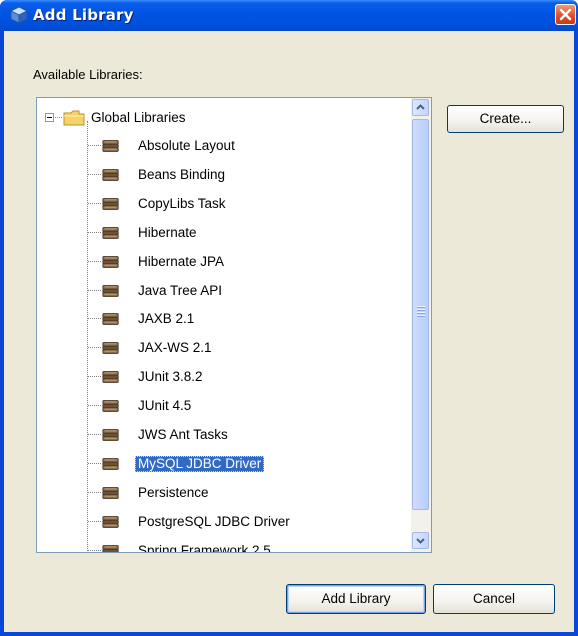  What do you see at coordinates (167, 232) in the screenshot?
I see `tree-item-label: Hibernate` at bounding box center [167, 232].